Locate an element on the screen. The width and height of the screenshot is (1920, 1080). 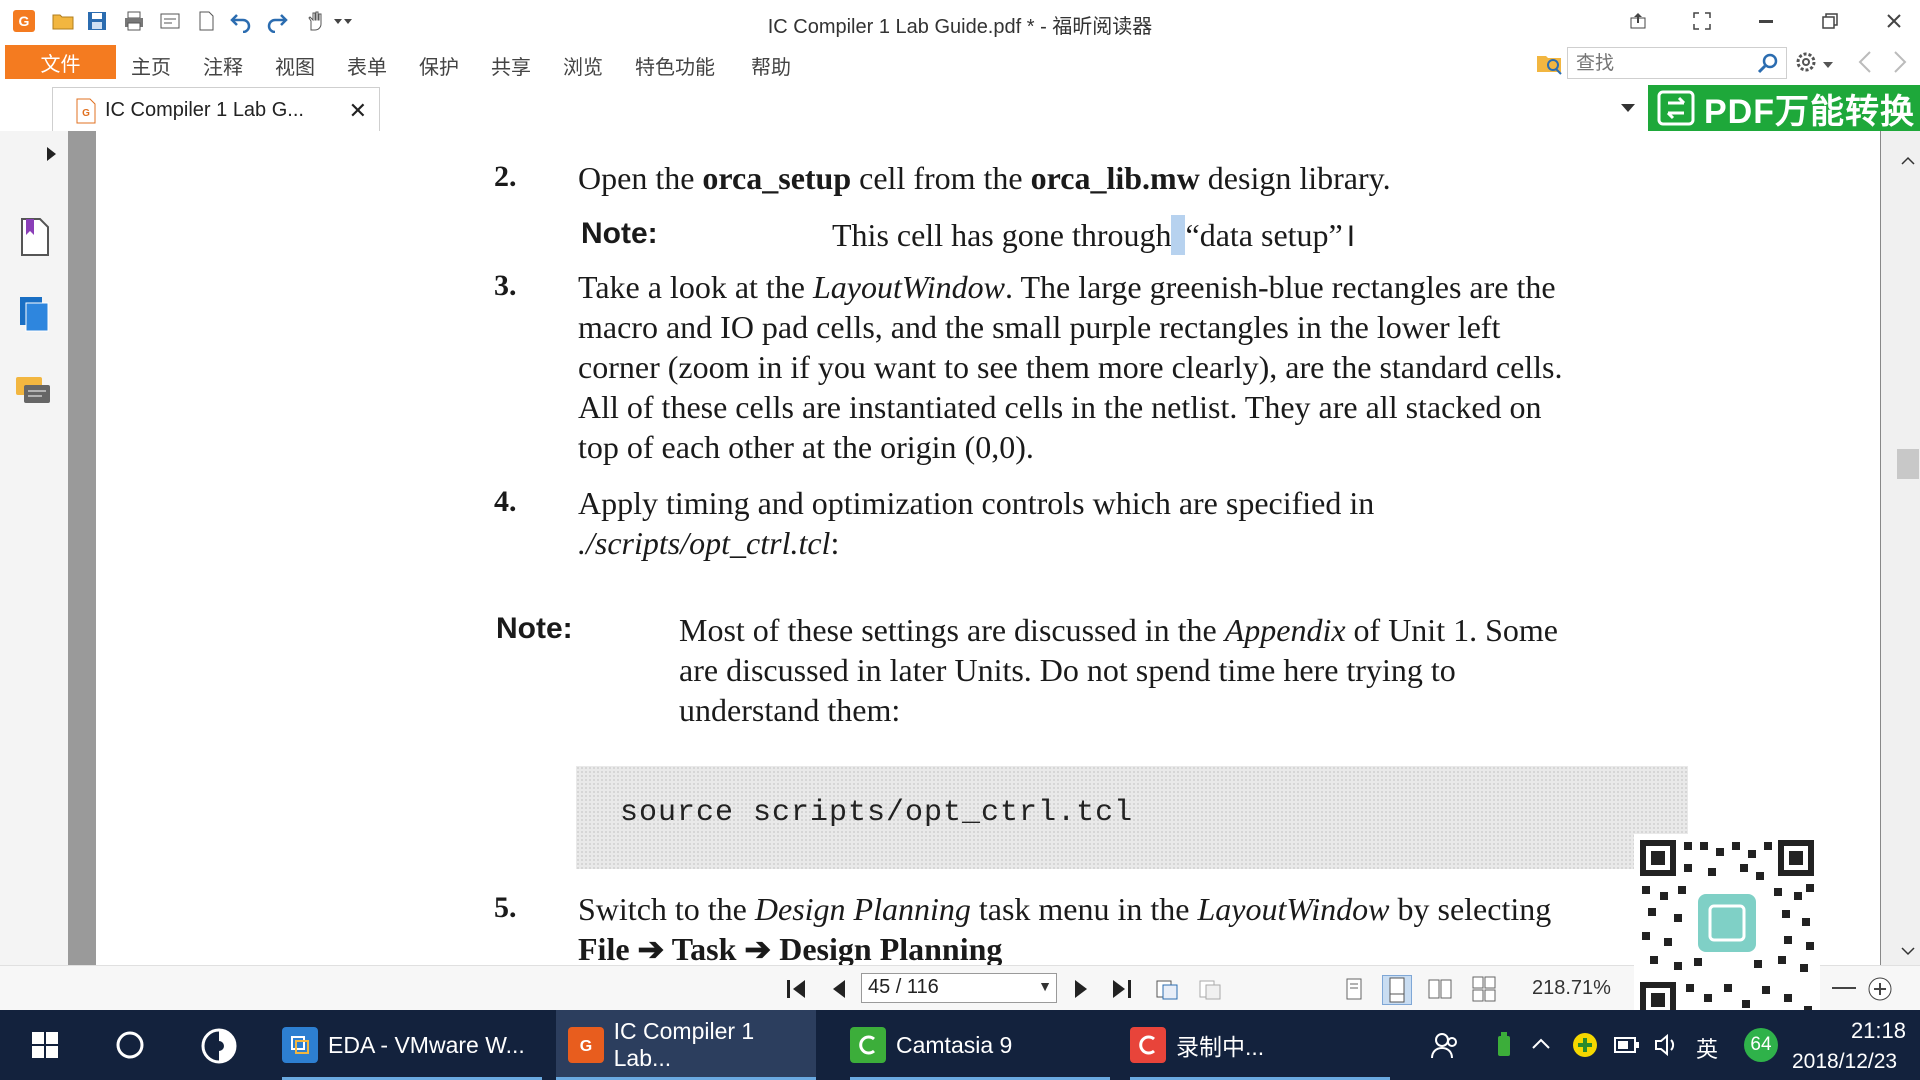
back-arrow-icon is located at coordinates (1865, 62).